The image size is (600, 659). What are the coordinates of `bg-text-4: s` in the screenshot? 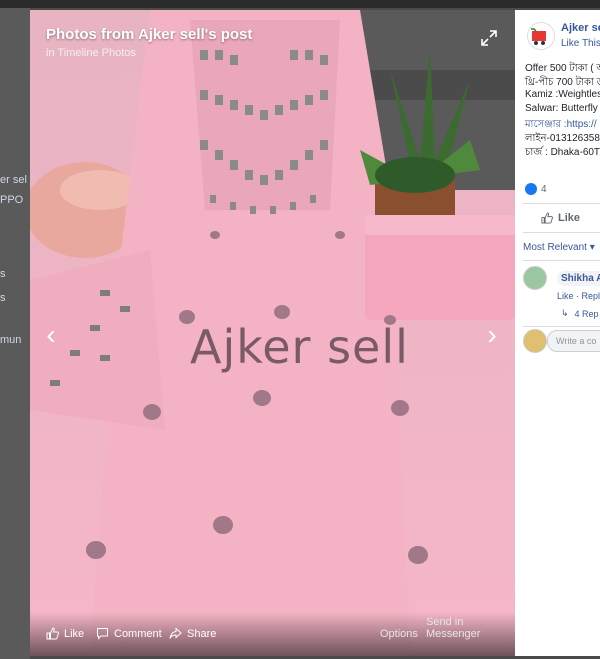 It's located at (3, 298).